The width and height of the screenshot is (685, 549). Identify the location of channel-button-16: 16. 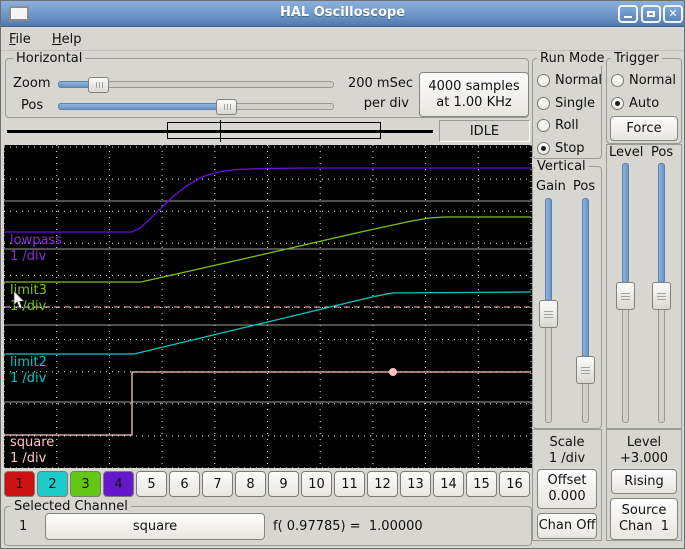
(514, 484).